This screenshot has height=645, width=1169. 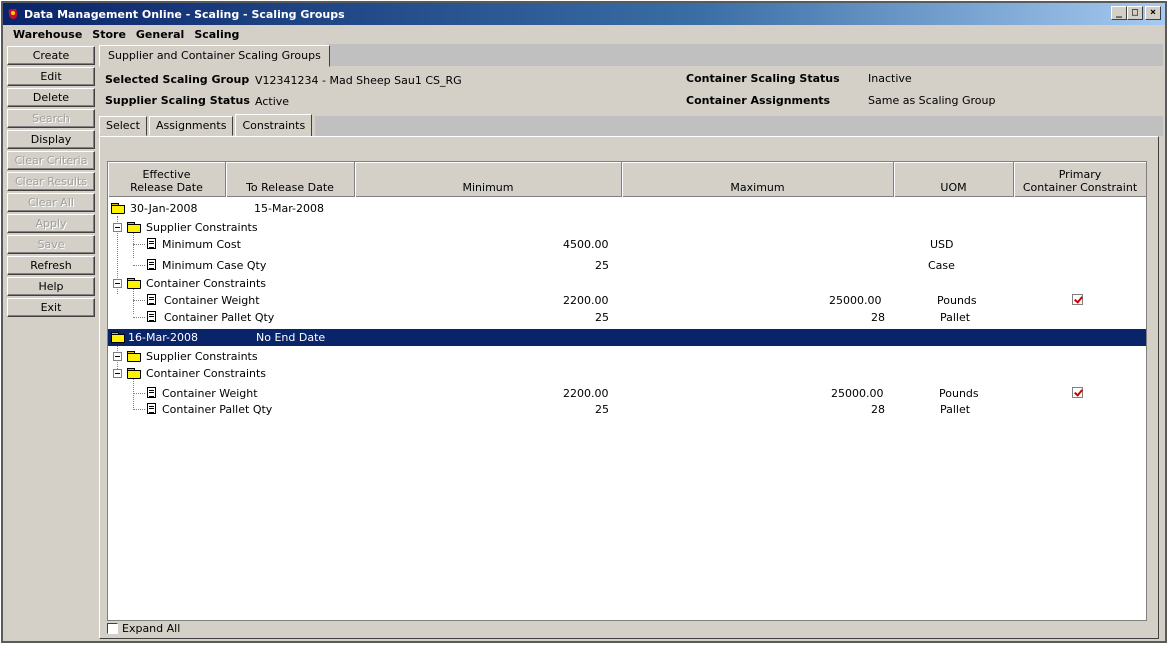 I want to click on edit-button: Edit, so click(x=51, y=76).